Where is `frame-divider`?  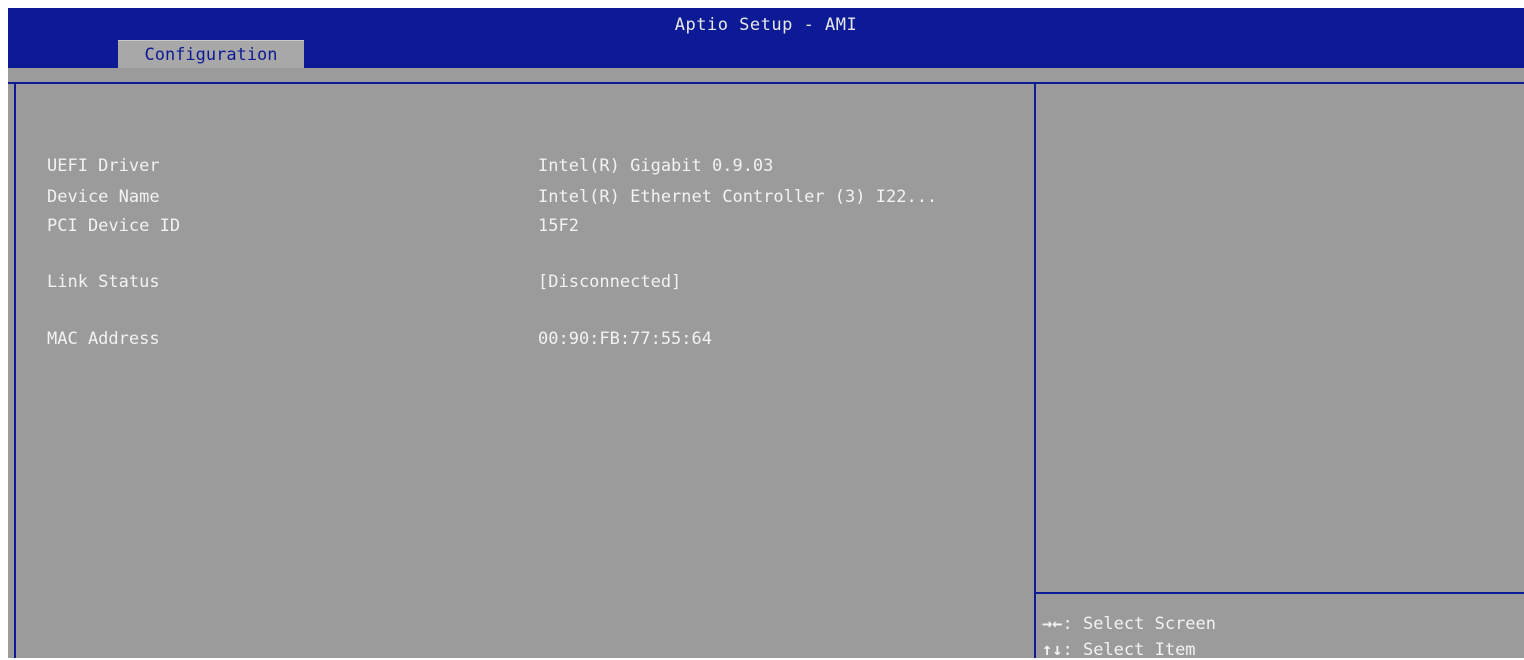 frame-divider is located at coordinates (1035, 370).